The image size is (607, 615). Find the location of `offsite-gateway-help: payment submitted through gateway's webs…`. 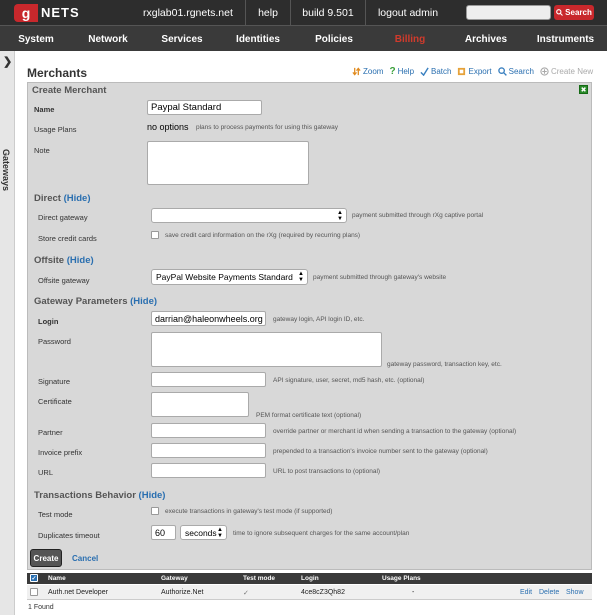

offsite-gateway-help: payment submitted through gateway's webs… is located at coordinates (380, 277).